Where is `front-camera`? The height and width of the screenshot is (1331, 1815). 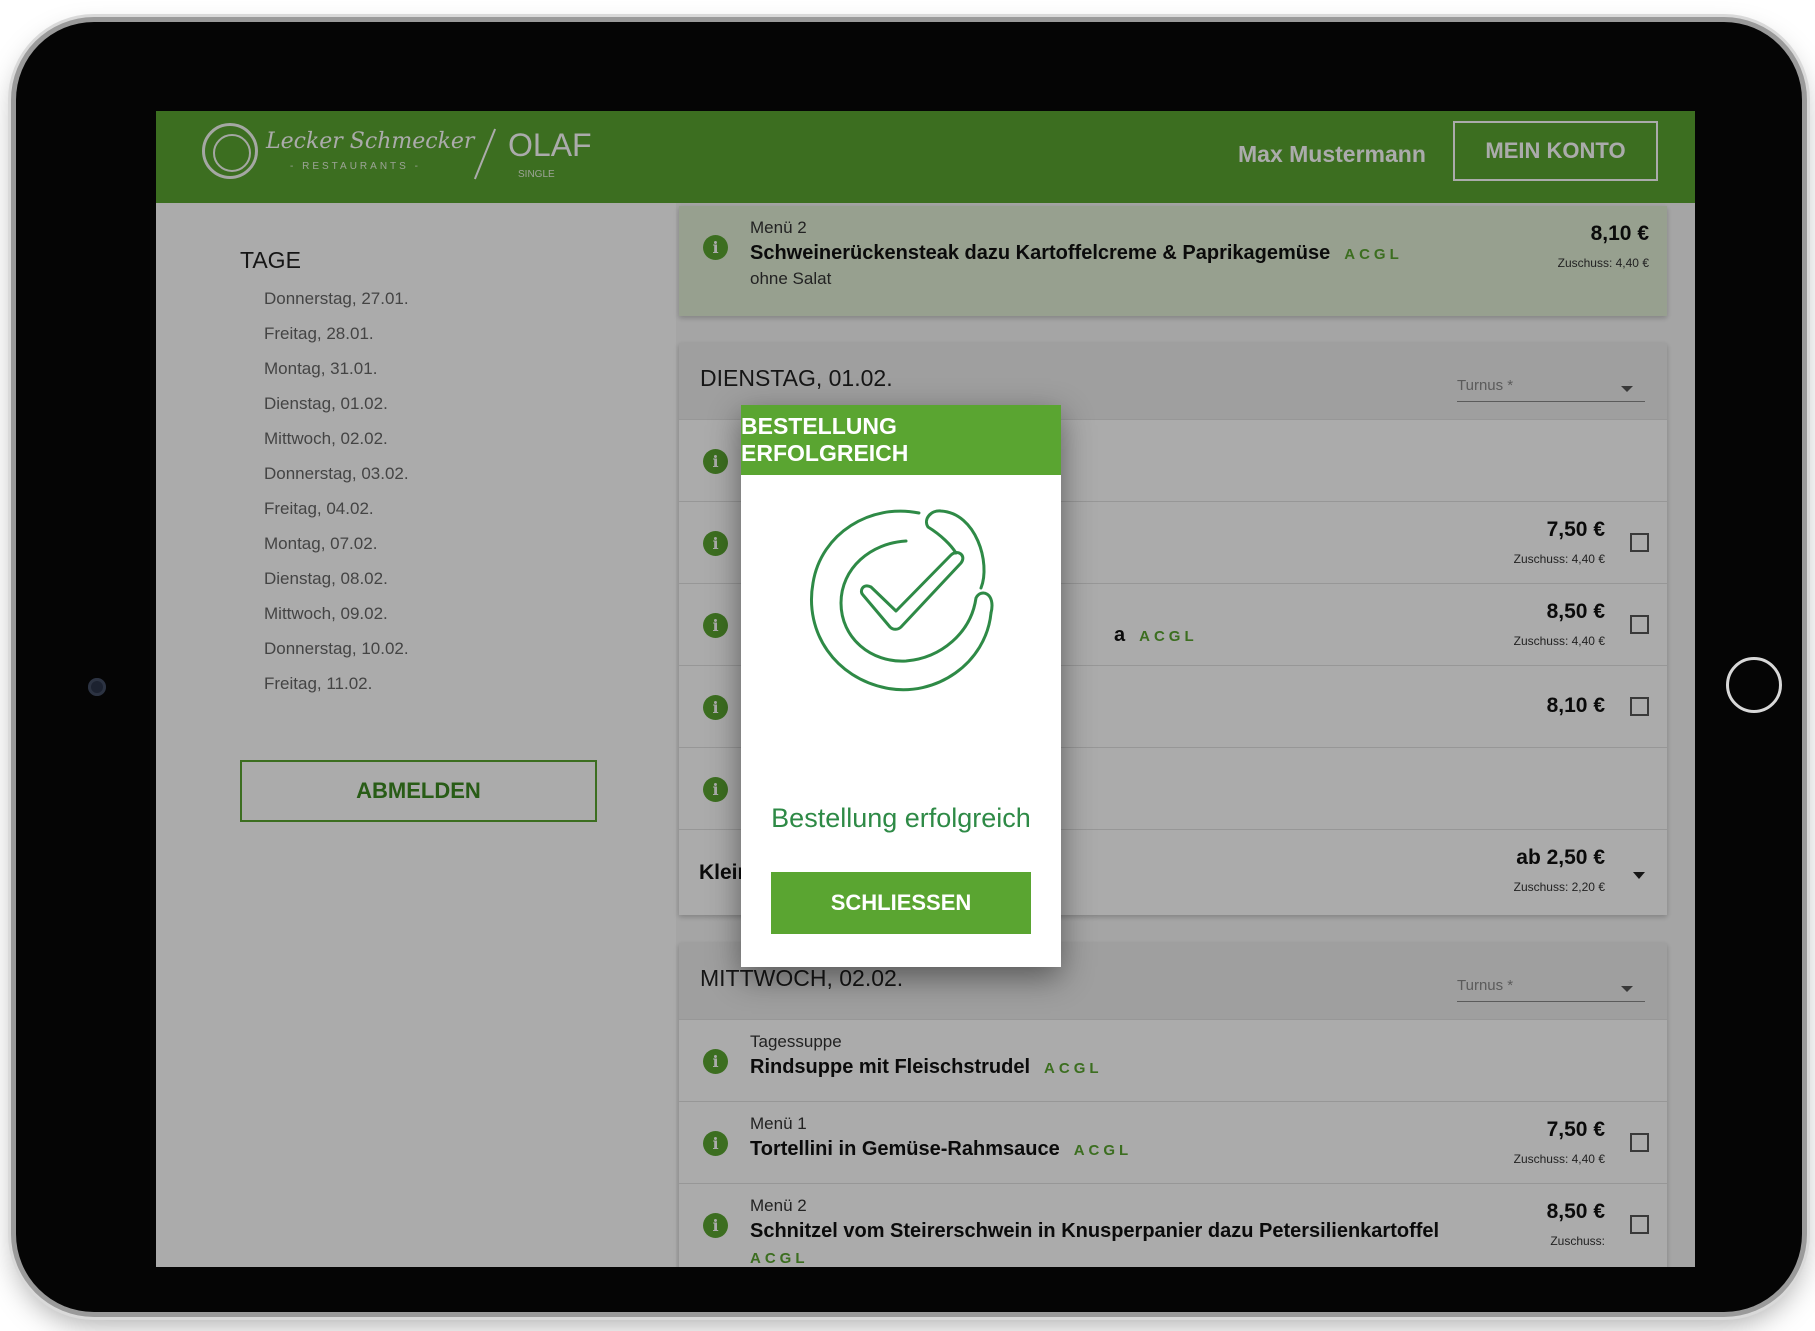
front-camera is located at coordinates (97, 687).